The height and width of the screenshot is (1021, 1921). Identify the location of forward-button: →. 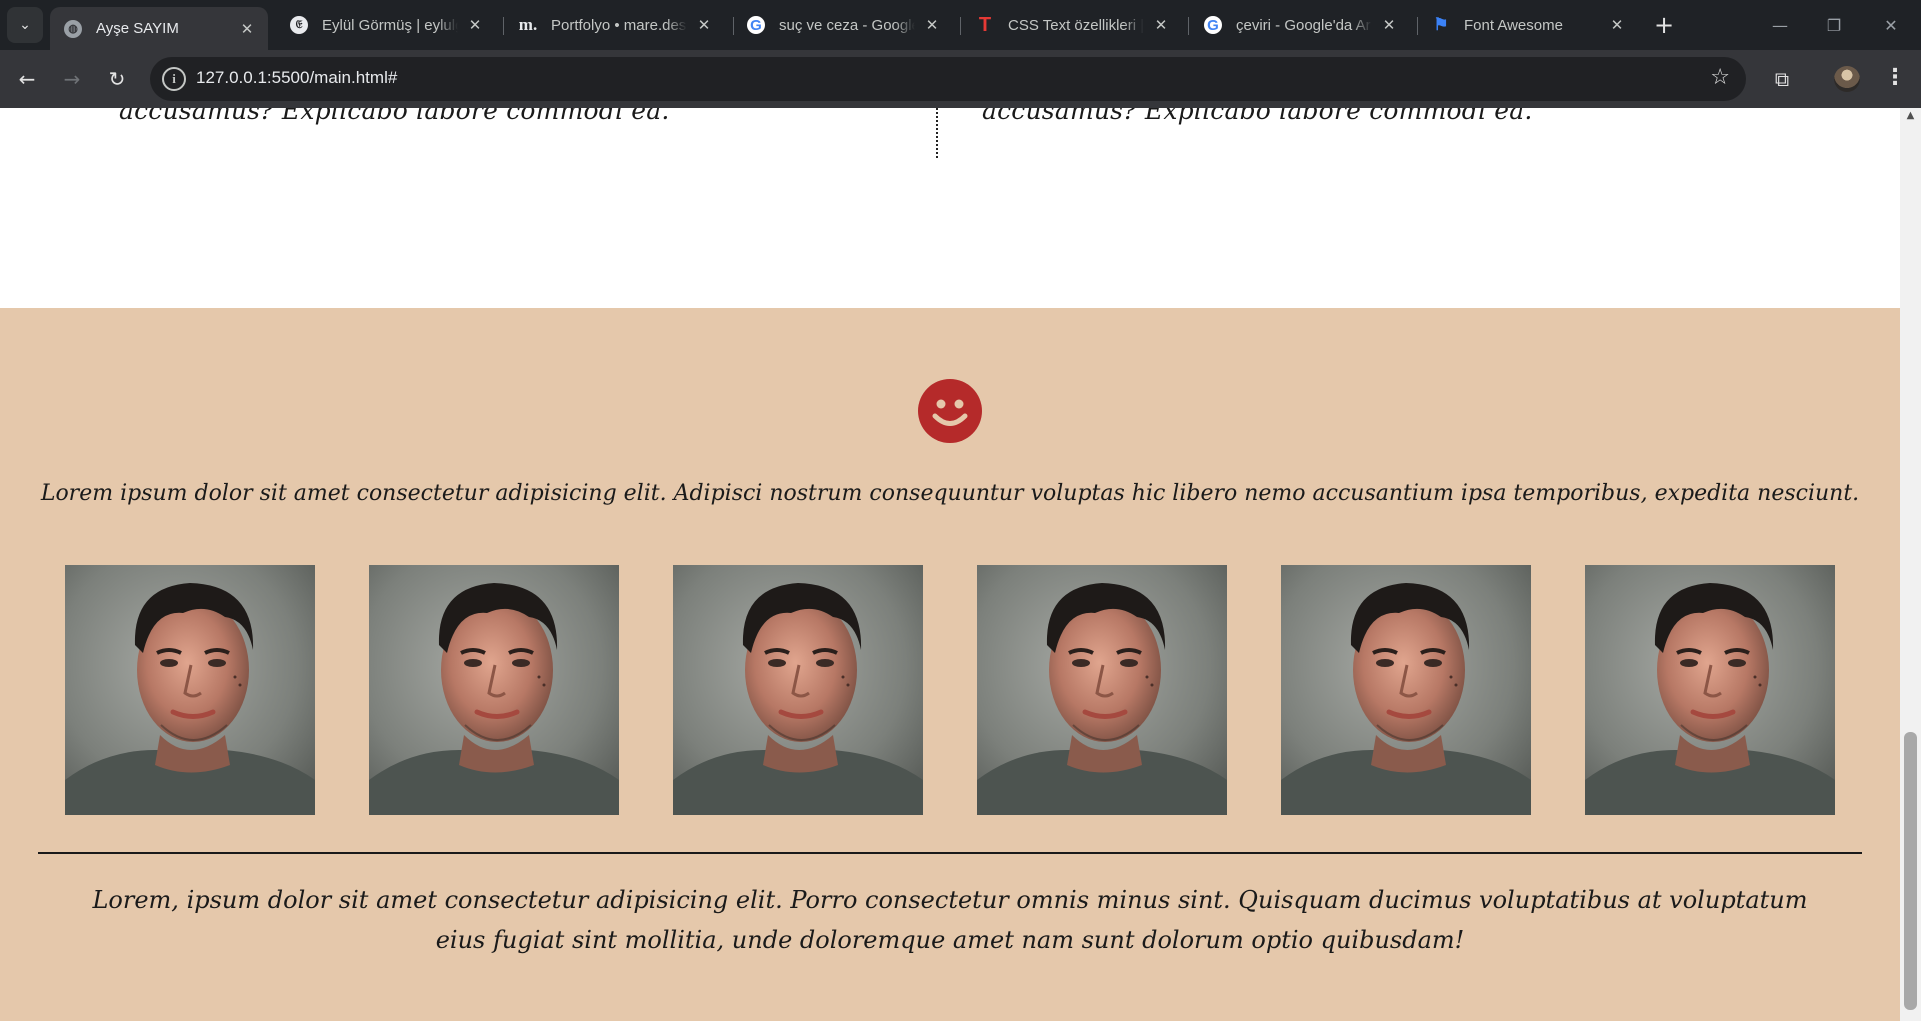
(72, 79).